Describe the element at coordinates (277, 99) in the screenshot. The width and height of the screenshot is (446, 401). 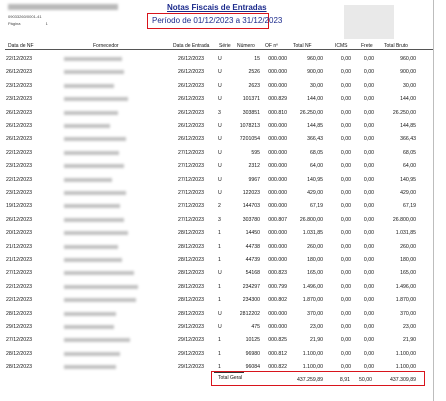
I see `cell-of: 000.829` at that location.